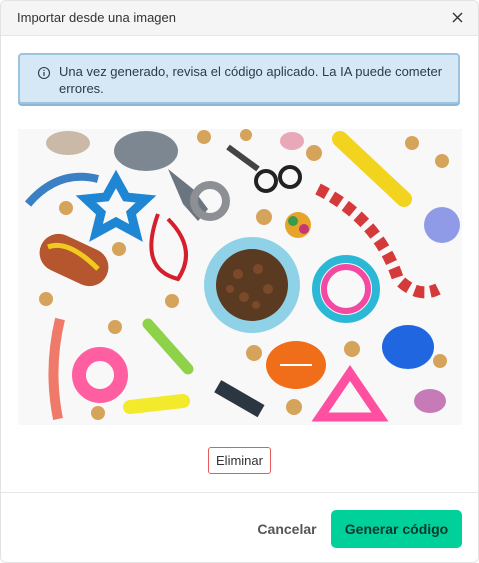  What do you see at coordinates (287, 529) in the screenshot?
I see `cancel-button: Cancelar` at bounding box center [287, 529].